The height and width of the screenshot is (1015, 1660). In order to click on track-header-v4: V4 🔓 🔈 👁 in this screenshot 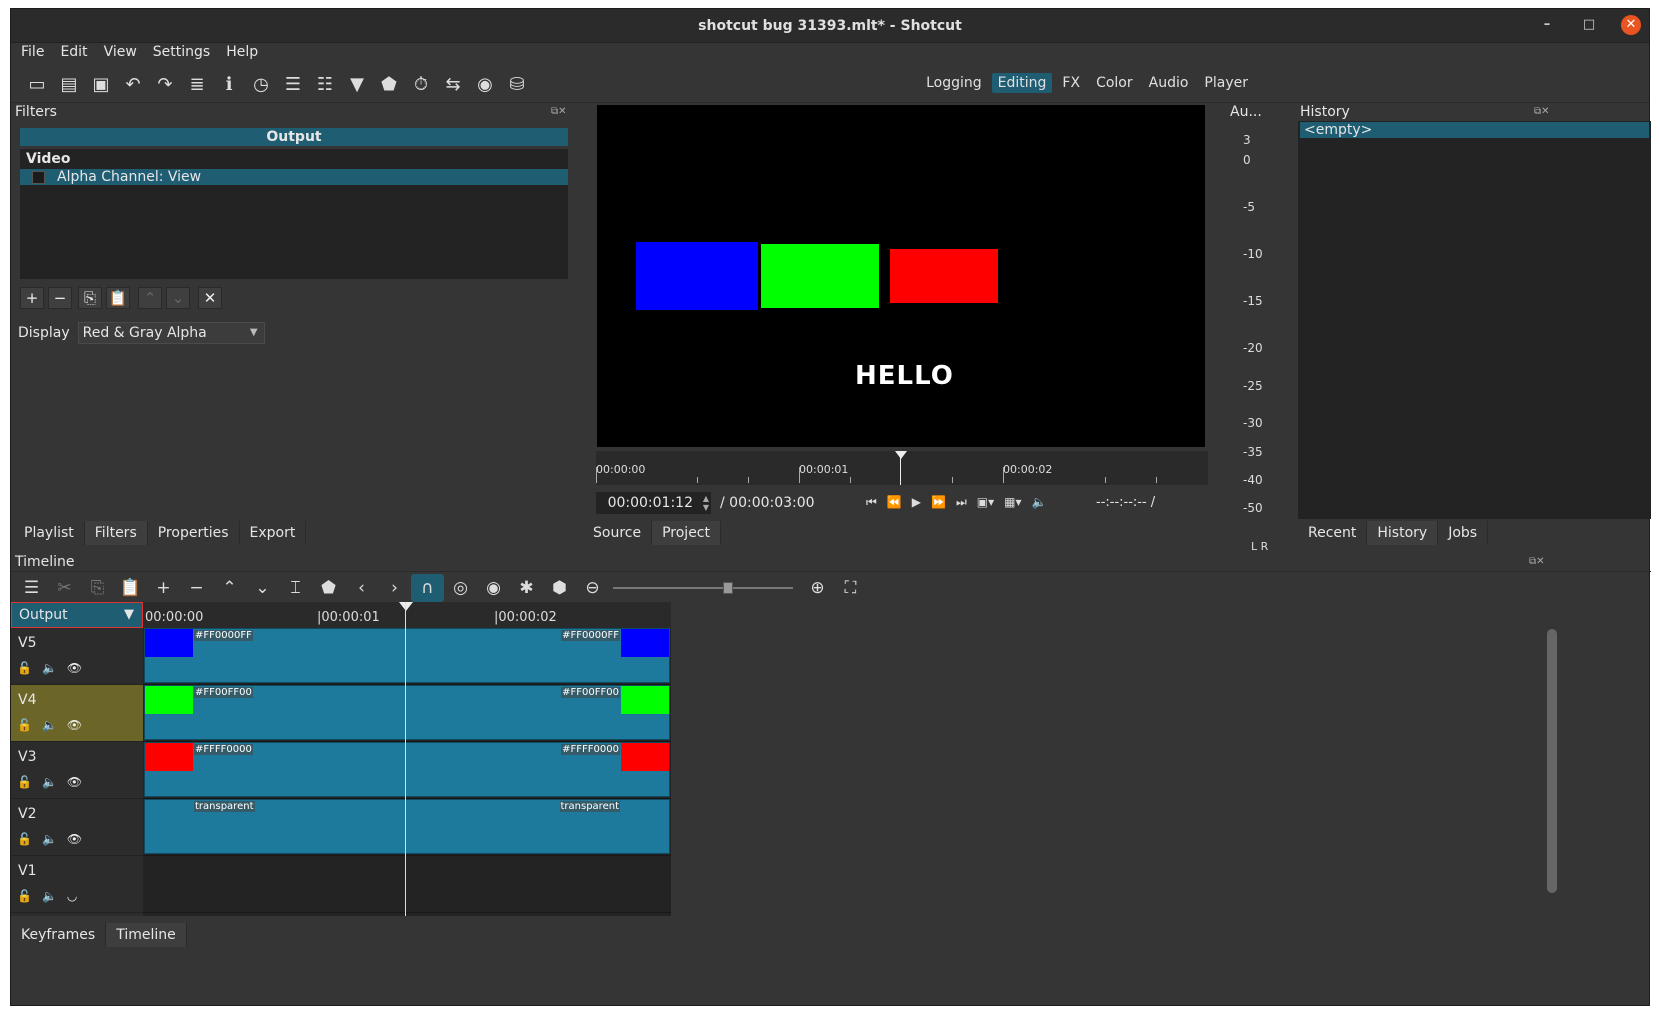, I will do `click(77, 713)`.